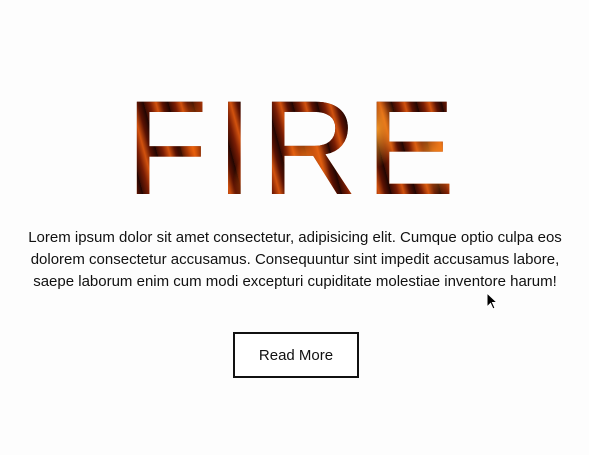 The height and width of the screenshot is (455, 589). What do you see at coordinates (296, 355) in the screenshot?
I see `read-more-button: Read More` at bounding box center [296, 355].